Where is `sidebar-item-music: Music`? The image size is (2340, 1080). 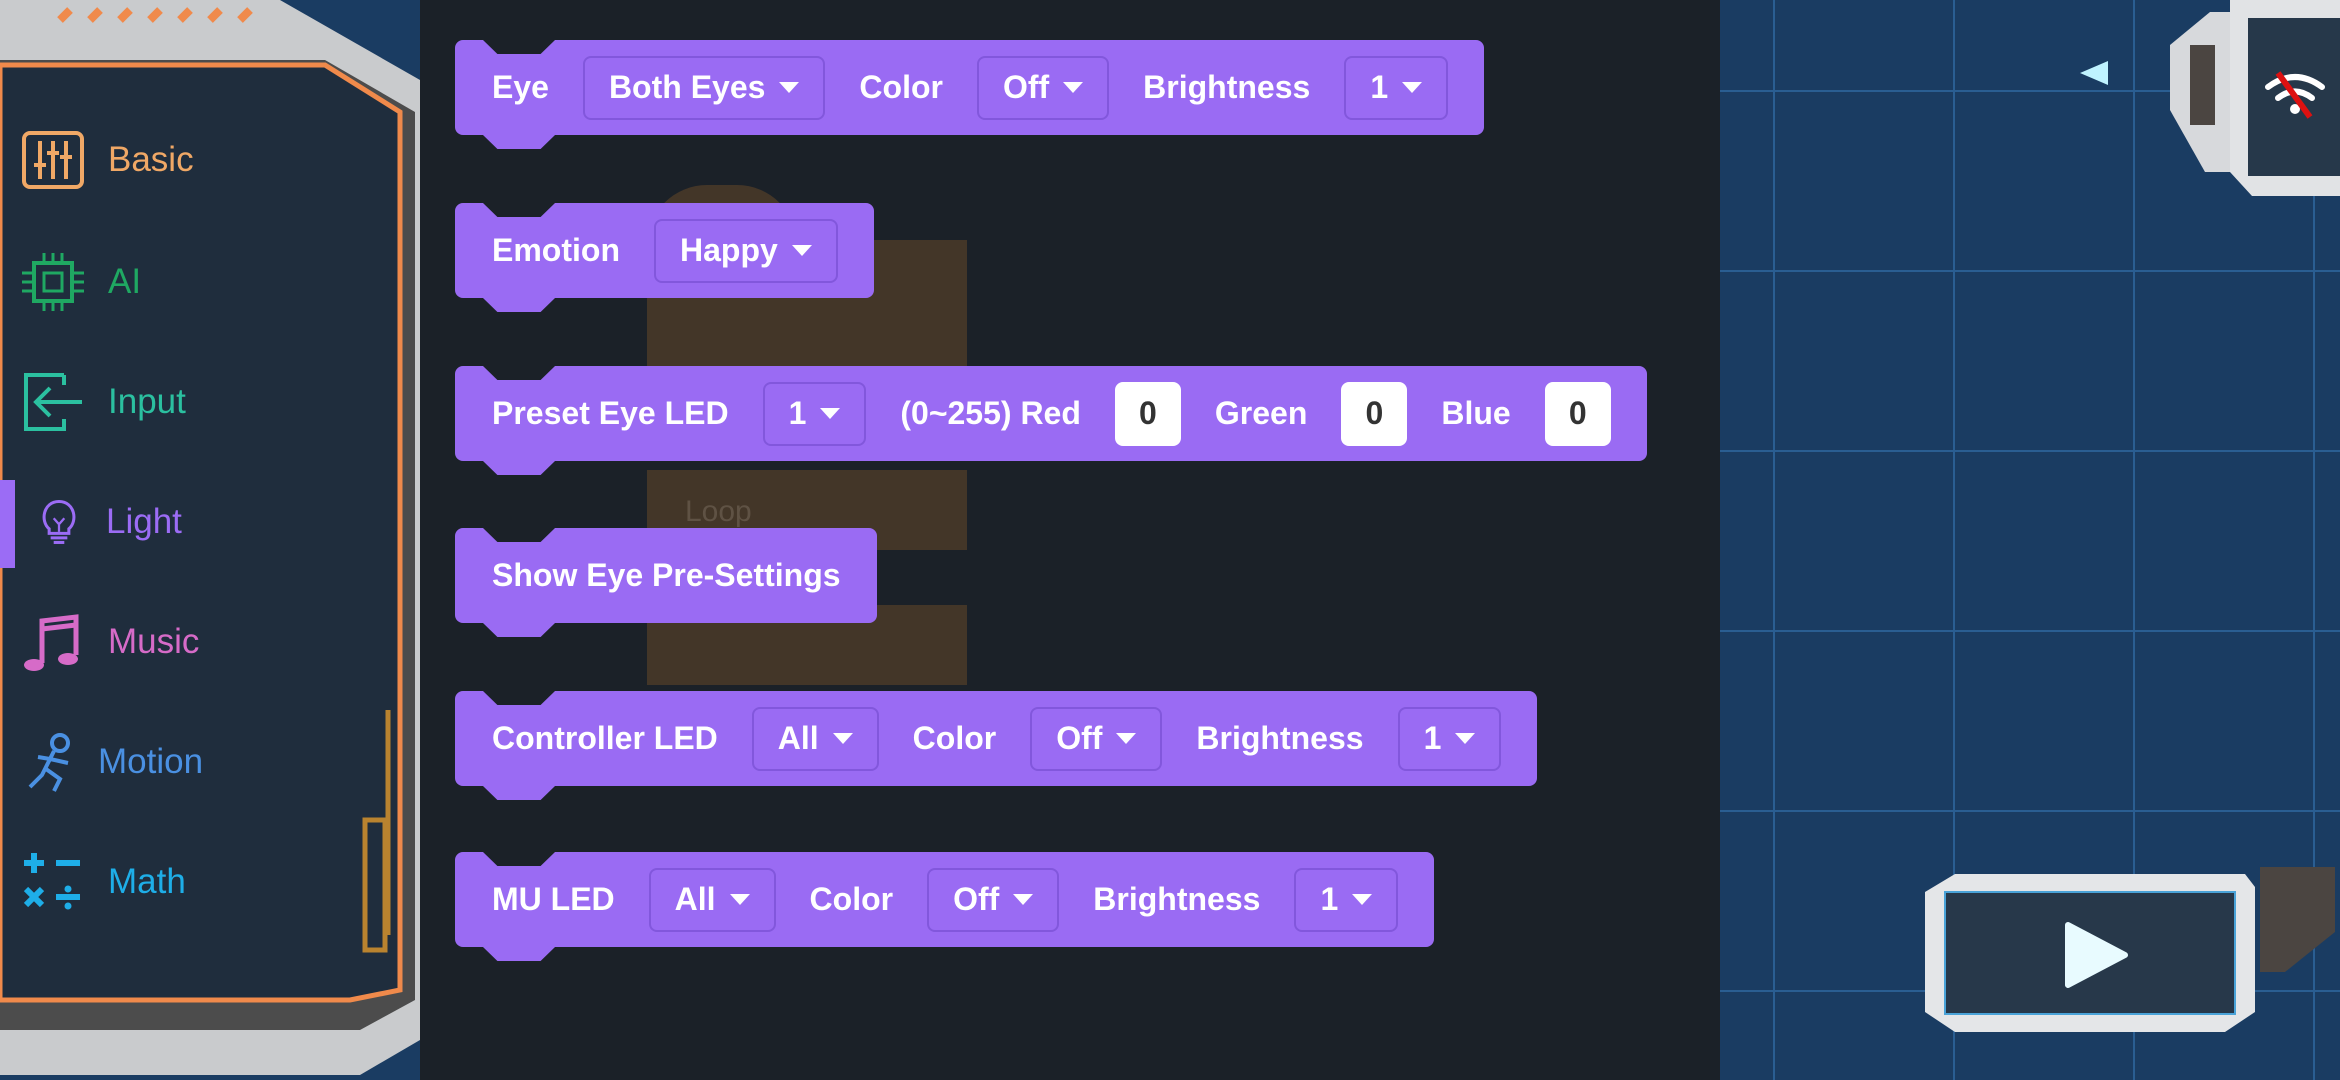 sidebar-item-music: Music is located at coordinates (109, 642).